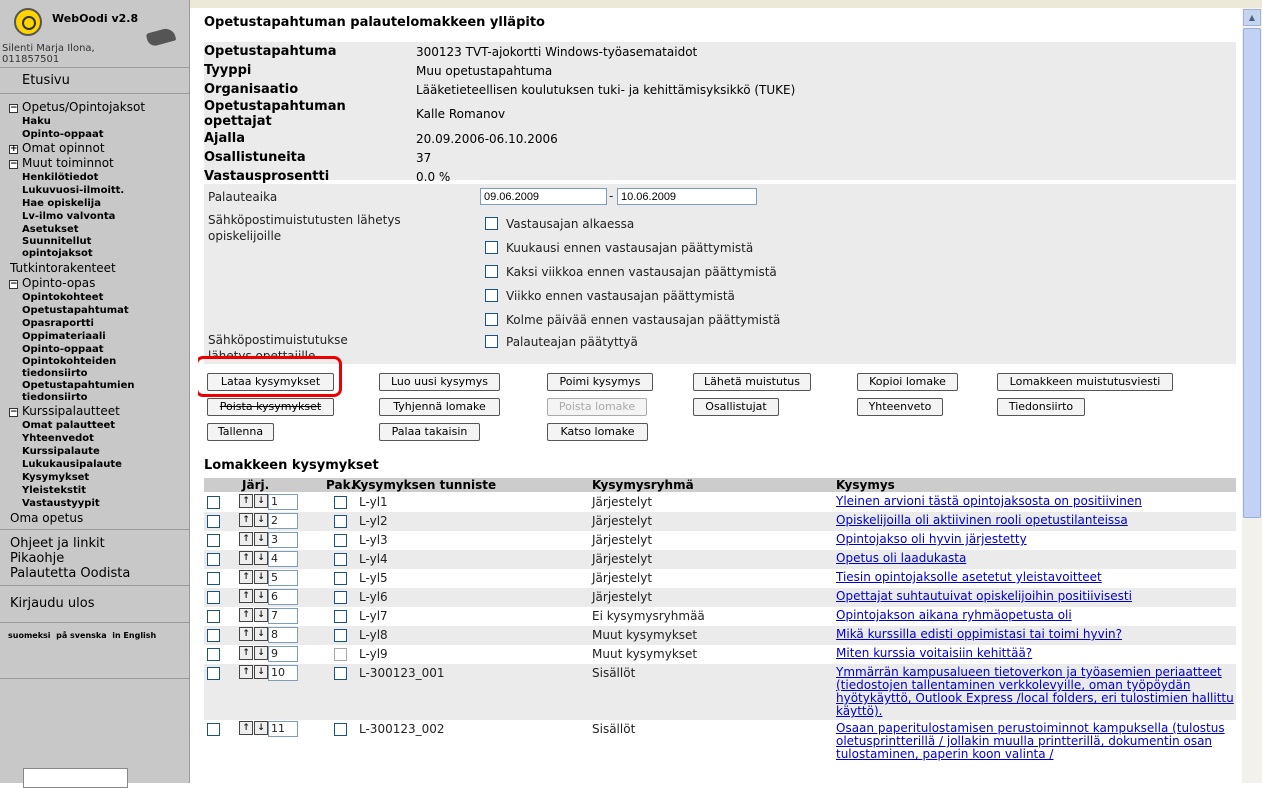  What do you see at coordinates (1036, 539) in the screenshot?
I see `question-link: Opintojakso oli hyvin järjestetty` at bounding box center [1036, 539].